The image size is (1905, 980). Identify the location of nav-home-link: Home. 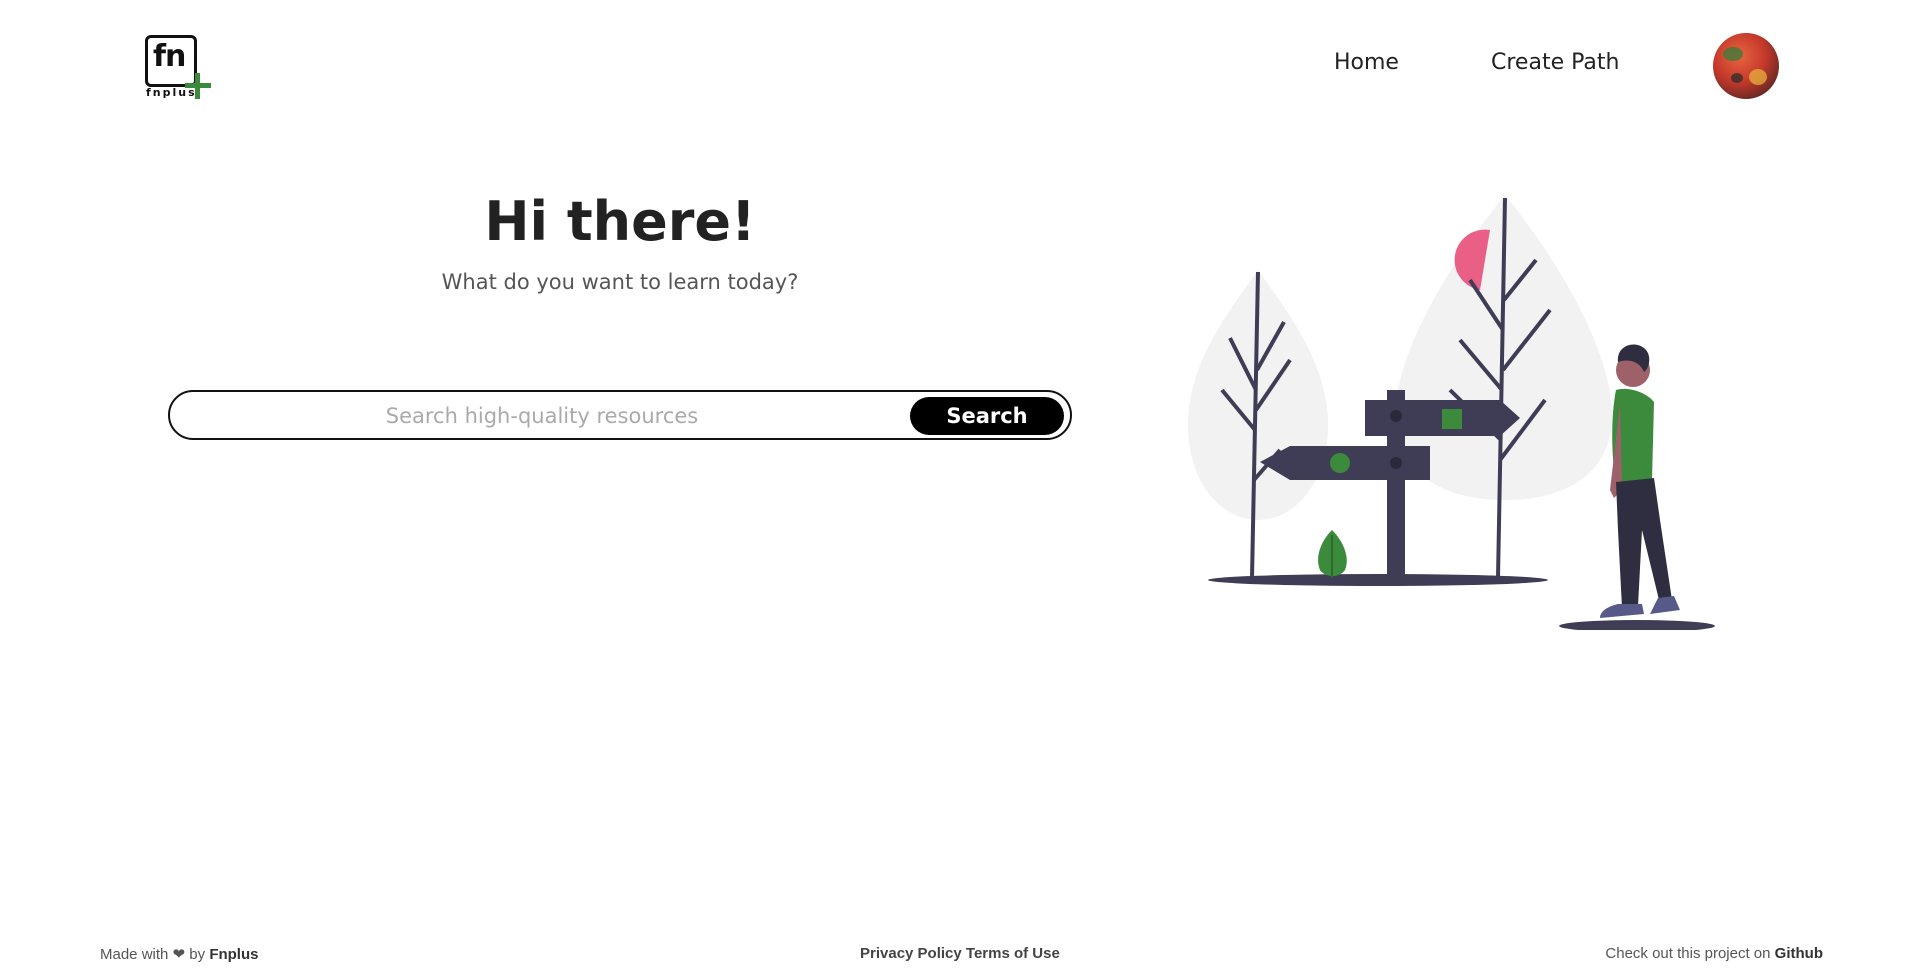
(1366, 62).